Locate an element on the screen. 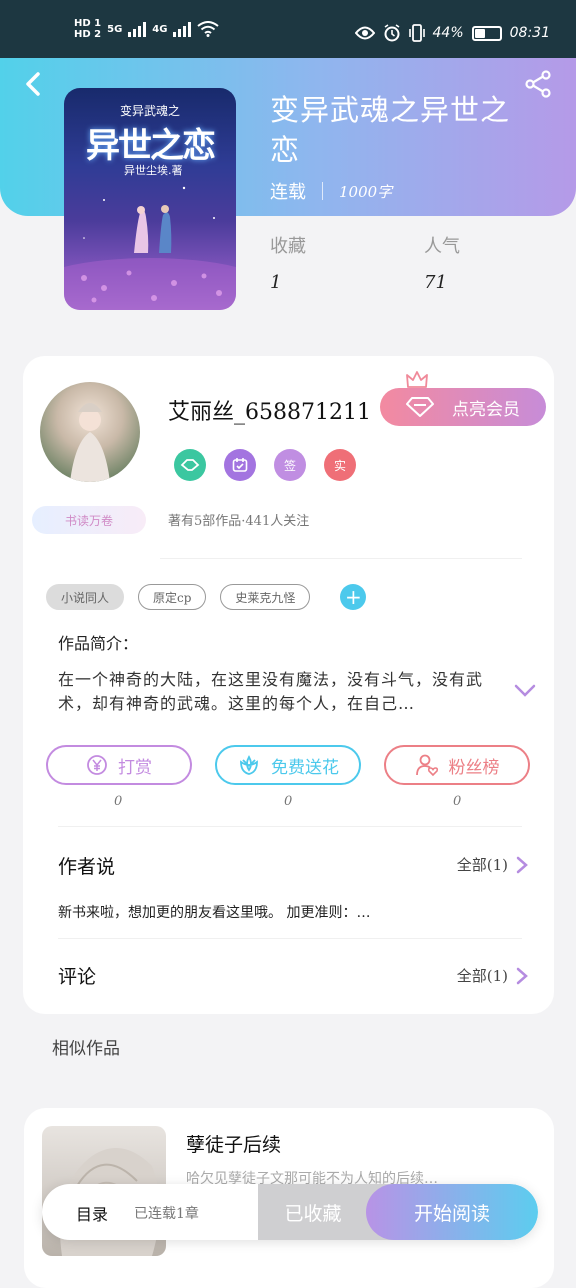 The image size is (576, 1288). author-avatar is located at coordinates (90, 432).